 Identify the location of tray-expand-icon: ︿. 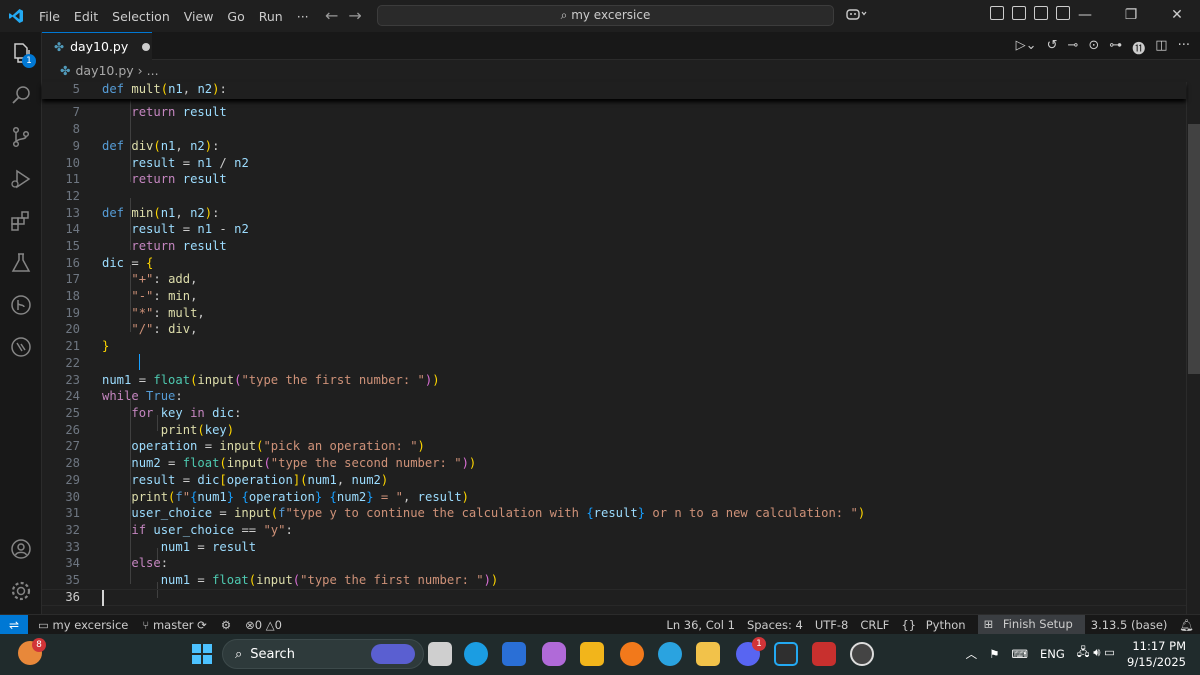
(972, 654).